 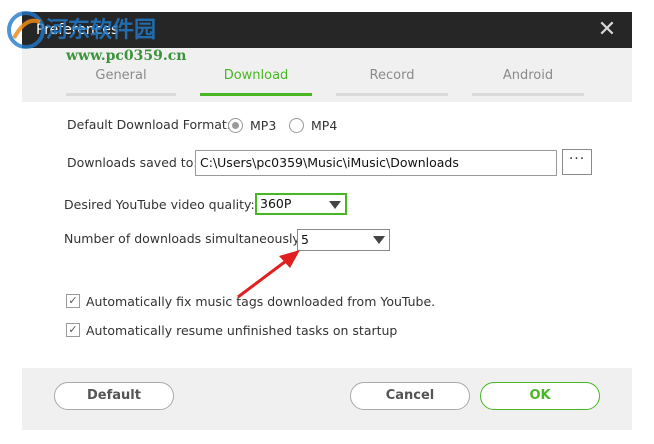 What do you see at coordinates (264, 277) in the screenshot?
I see `annotation-arrow-shaft` at bounding box center [264, 277].